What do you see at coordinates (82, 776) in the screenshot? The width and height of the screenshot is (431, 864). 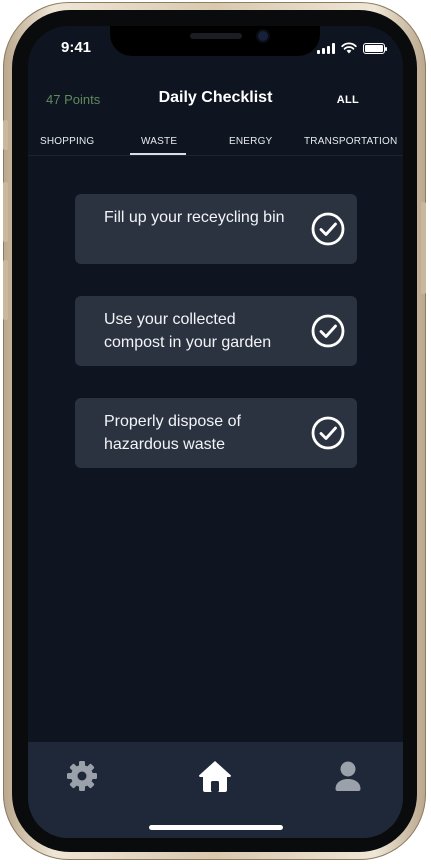 I see `gear-icon` at bounding box center [82, 776].